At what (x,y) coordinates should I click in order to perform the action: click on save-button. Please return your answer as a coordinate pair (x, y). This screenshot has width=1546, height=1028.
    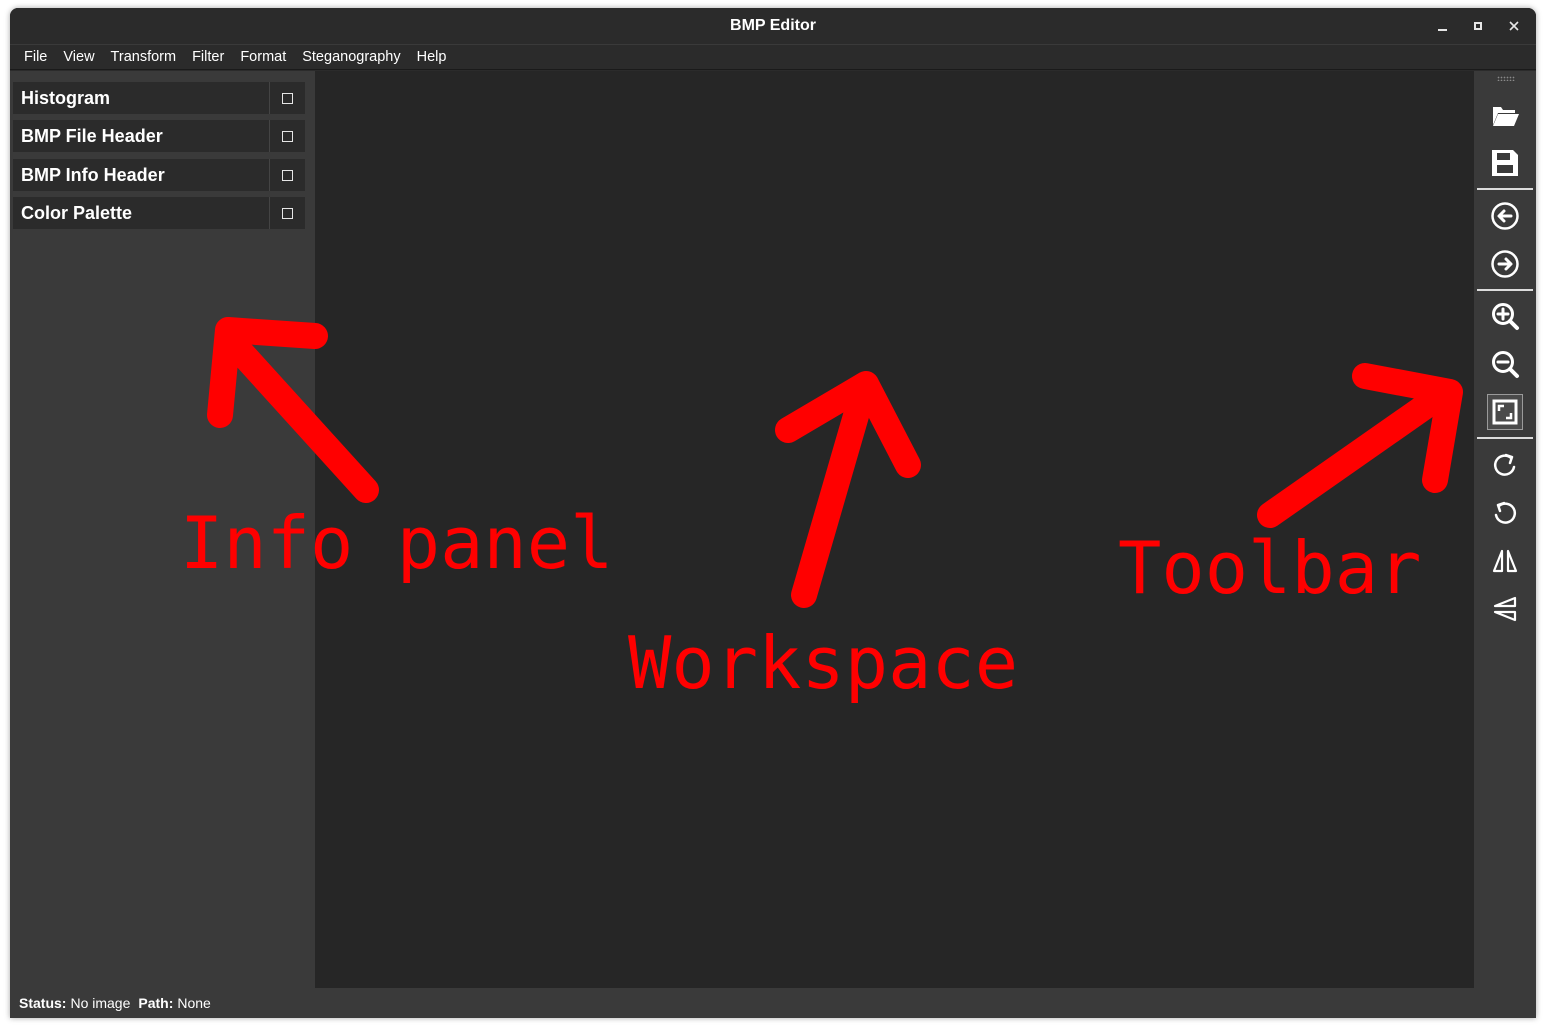
    Looking at the image, I should click on (1505, 163).